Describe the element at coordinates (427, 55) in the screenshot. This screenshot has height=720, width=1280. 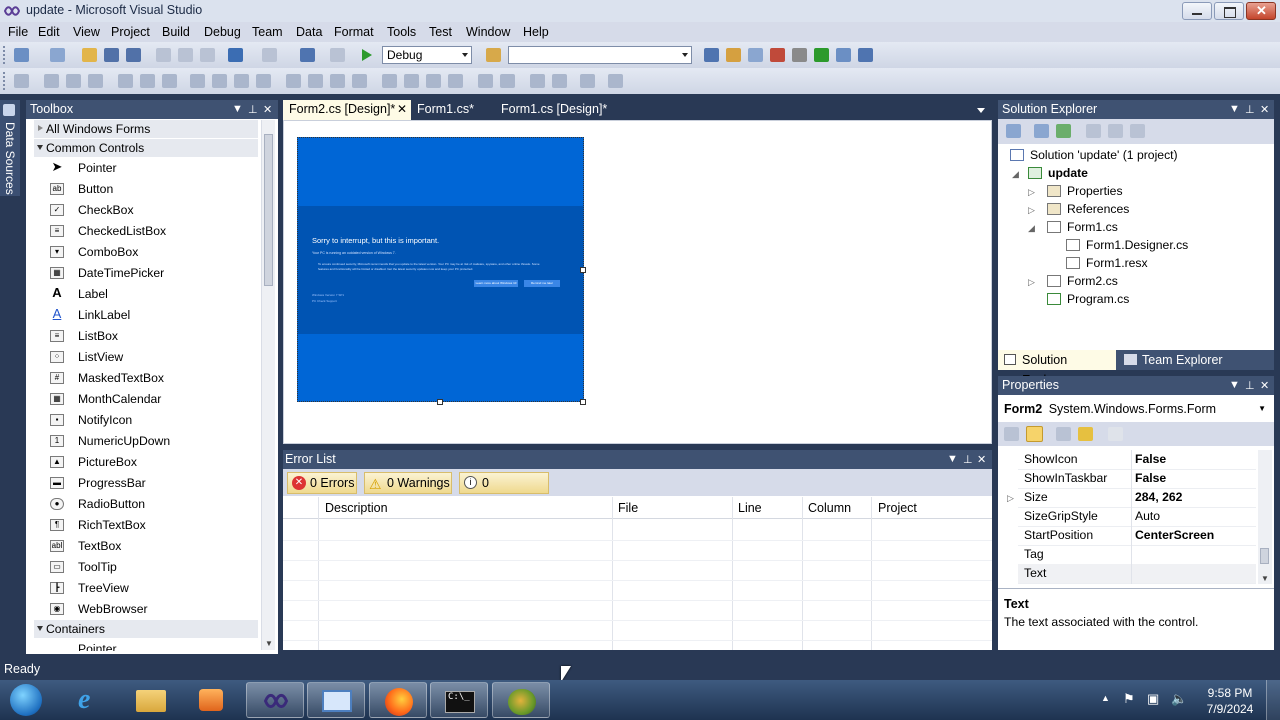
I see `solution-configuration-combo: Debug` at that location.